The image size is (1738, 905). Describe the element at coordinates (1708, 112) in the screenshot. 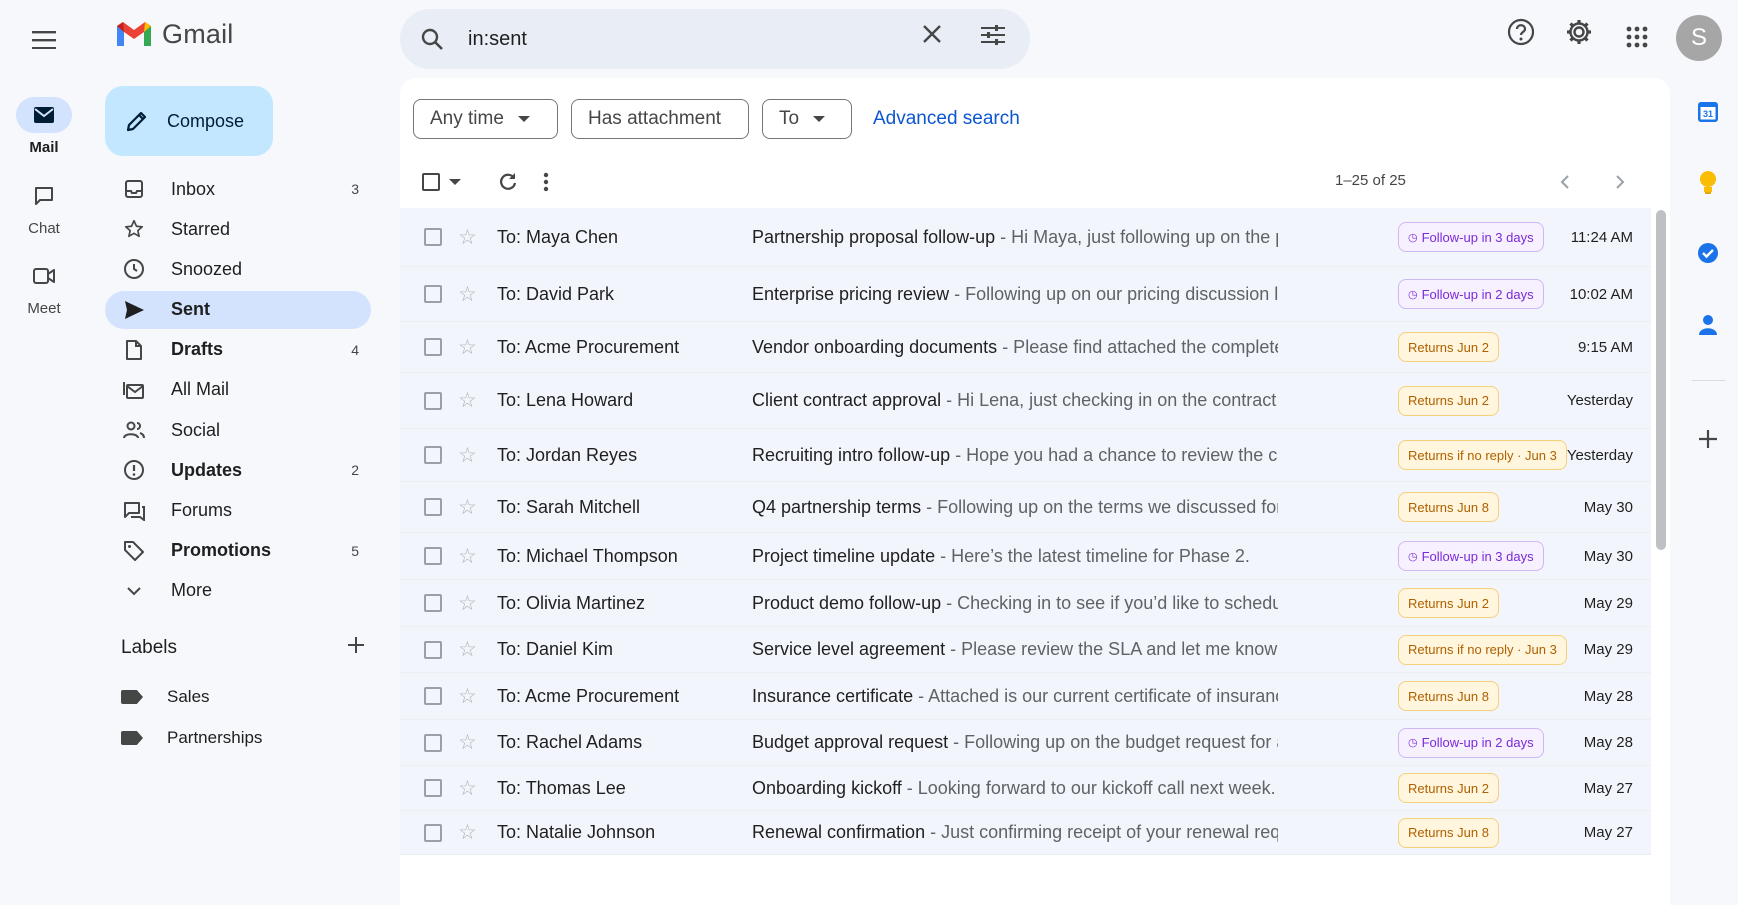

I see `calendar-icon: 31` at that location.